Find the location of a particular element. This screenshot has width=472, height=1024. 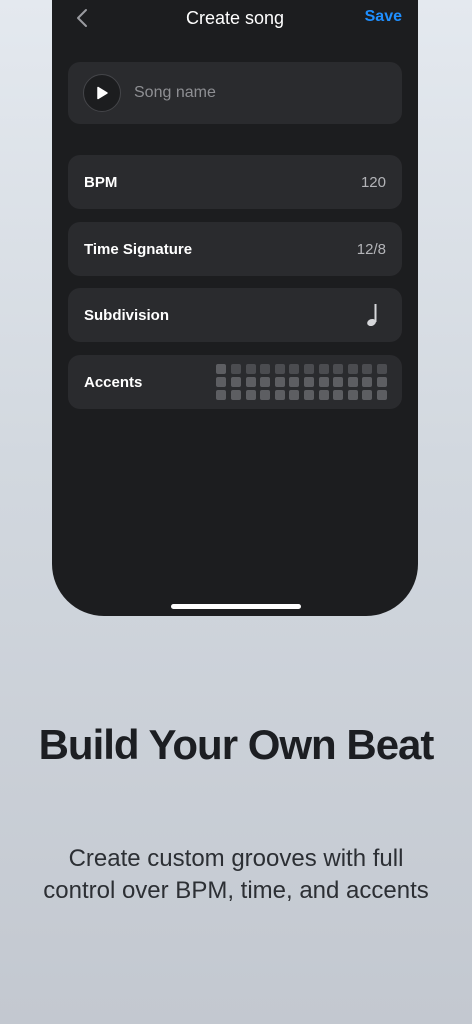

time-signature-label: Time Signature is located at coordinates (138, 249).